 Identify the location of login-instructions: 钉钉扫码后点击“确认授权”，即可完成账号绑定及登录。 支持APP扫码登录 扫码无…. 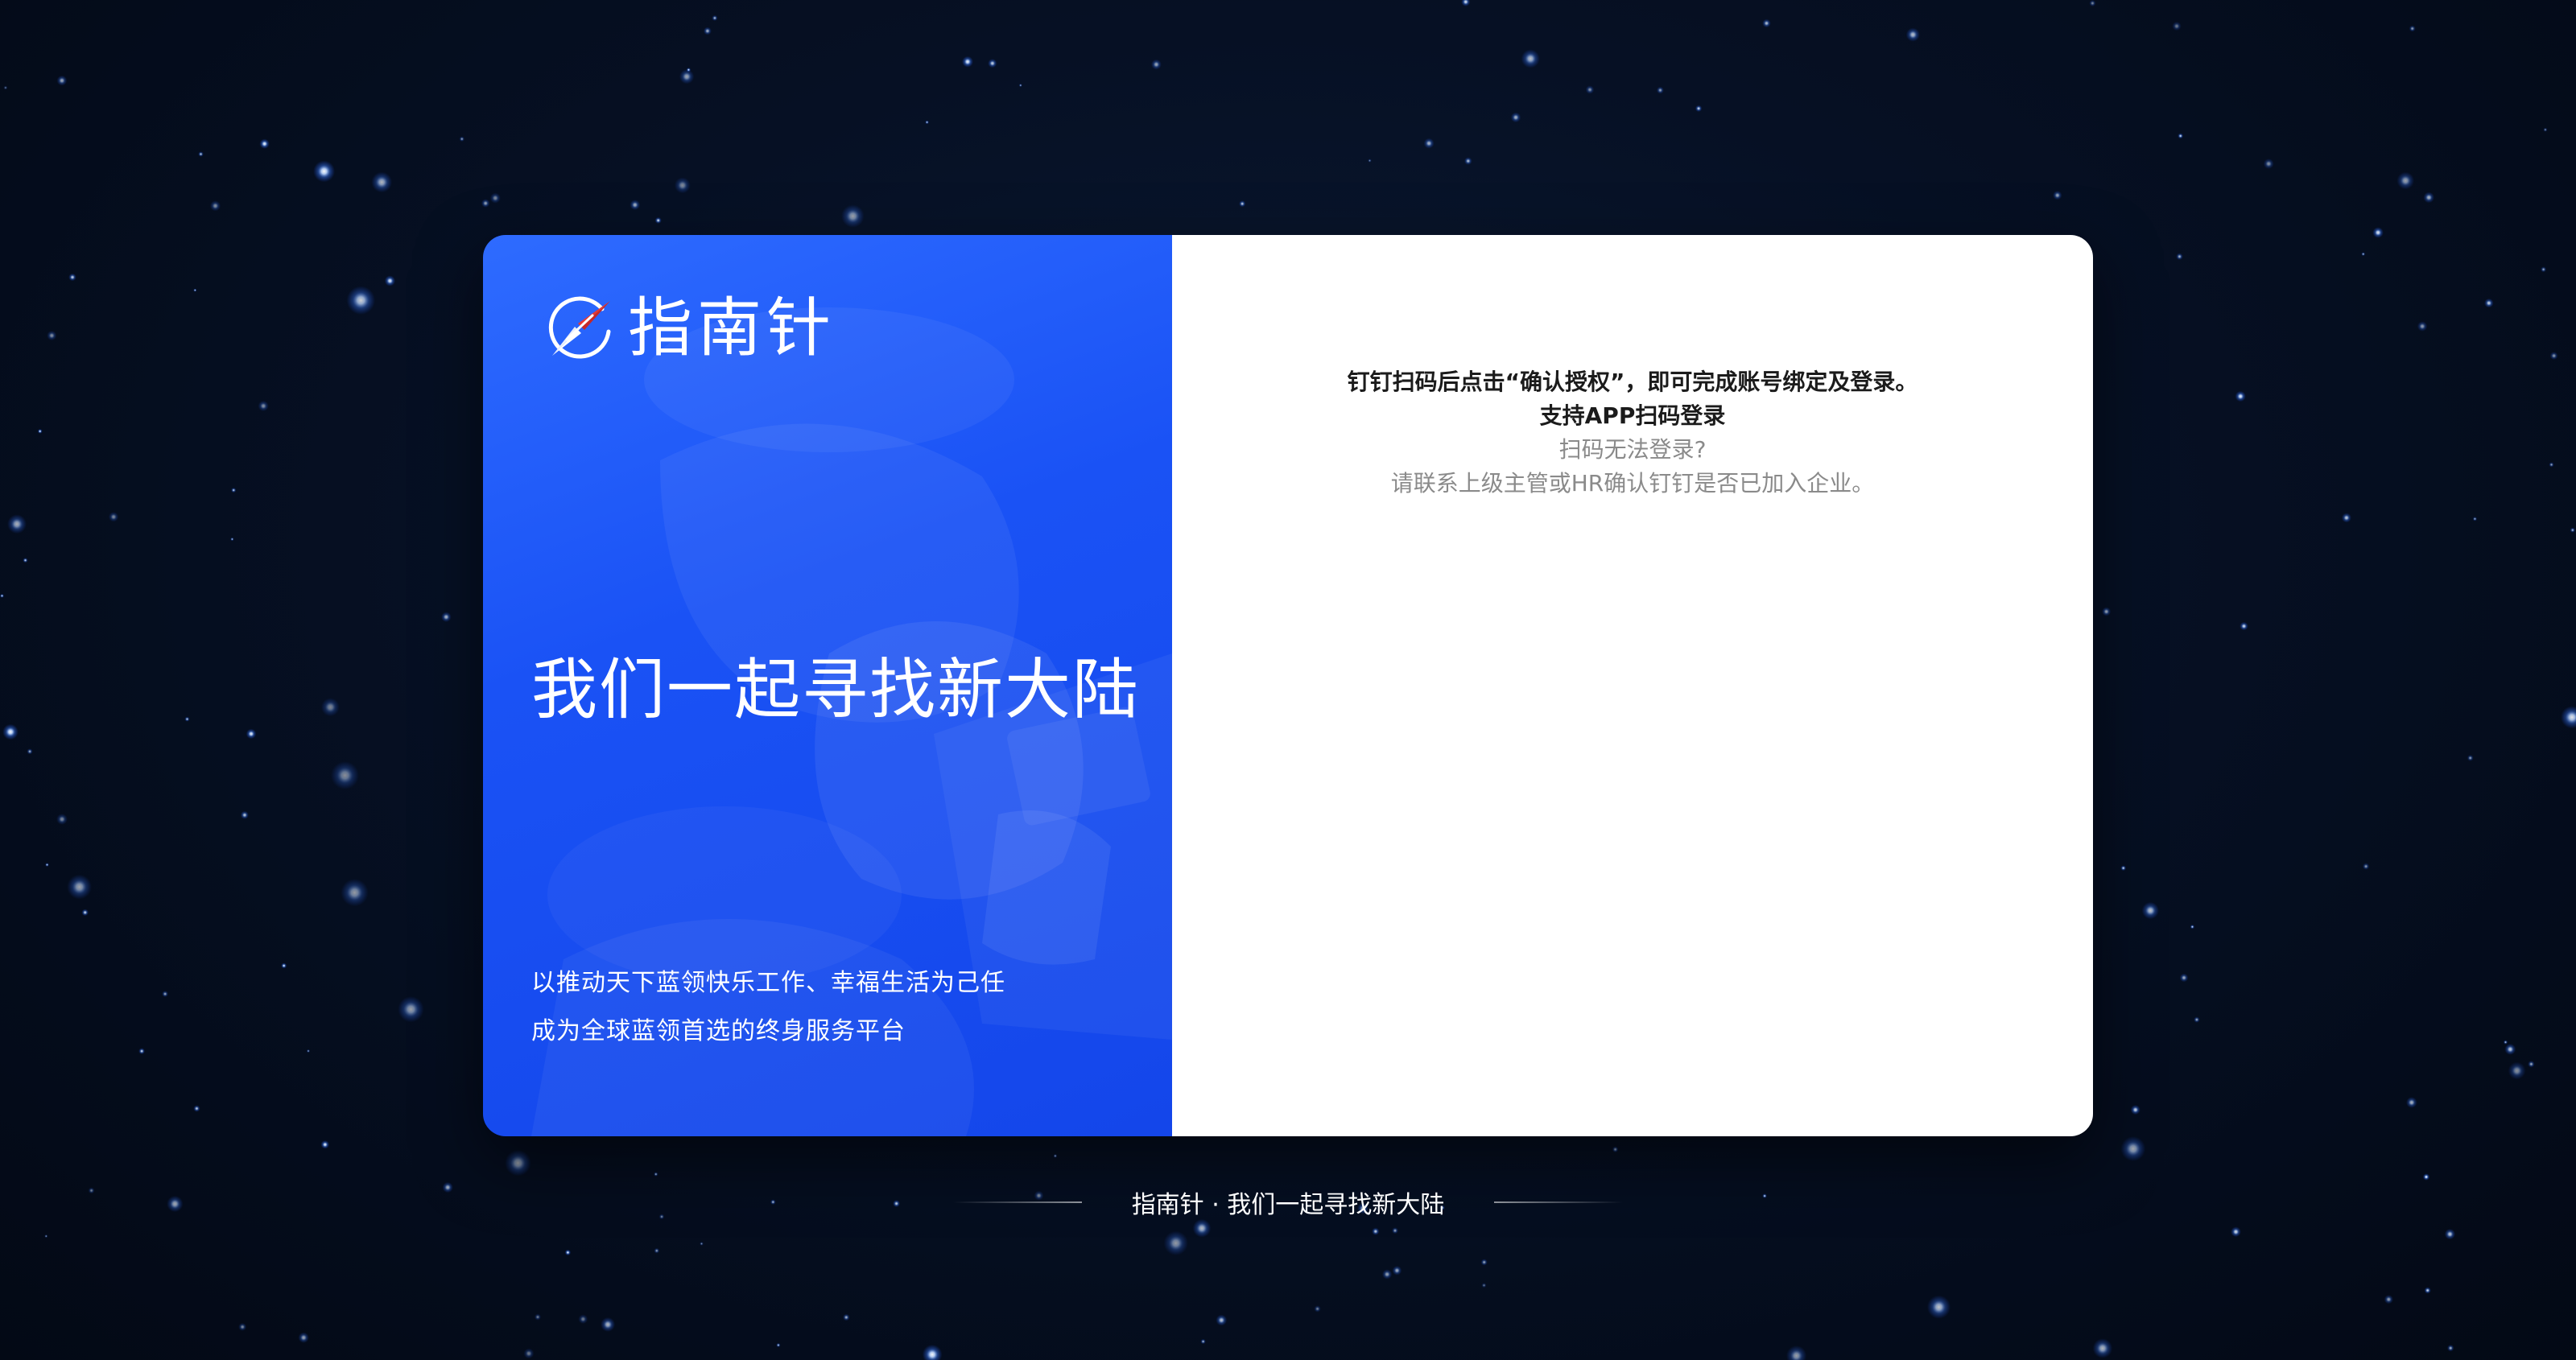
(1632, 433).